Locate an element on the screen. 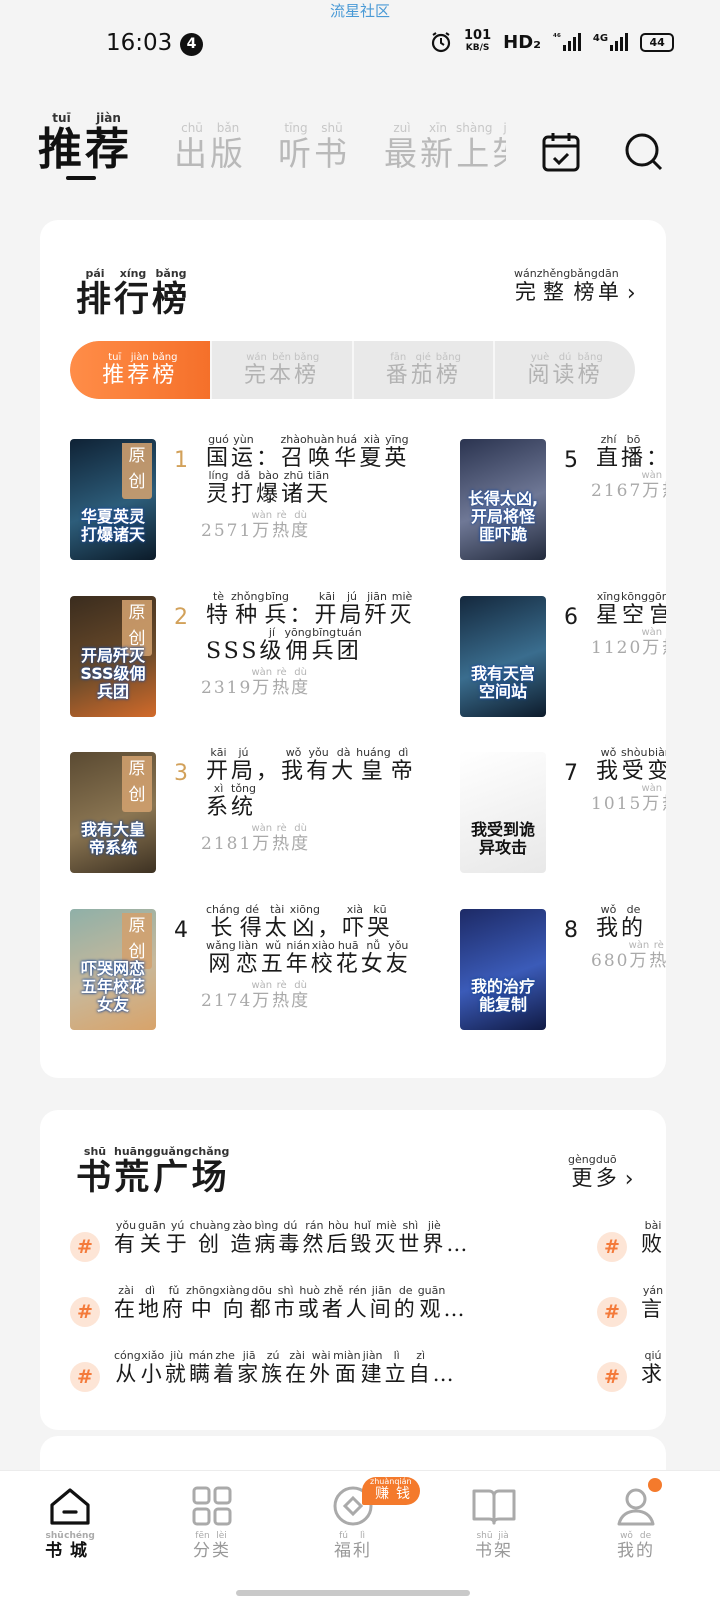 The height and width of the screenshot is (1601, 720). cover-title: 长得太凶,开局将怪匪吓跪 is located at coordinates (503, 516).